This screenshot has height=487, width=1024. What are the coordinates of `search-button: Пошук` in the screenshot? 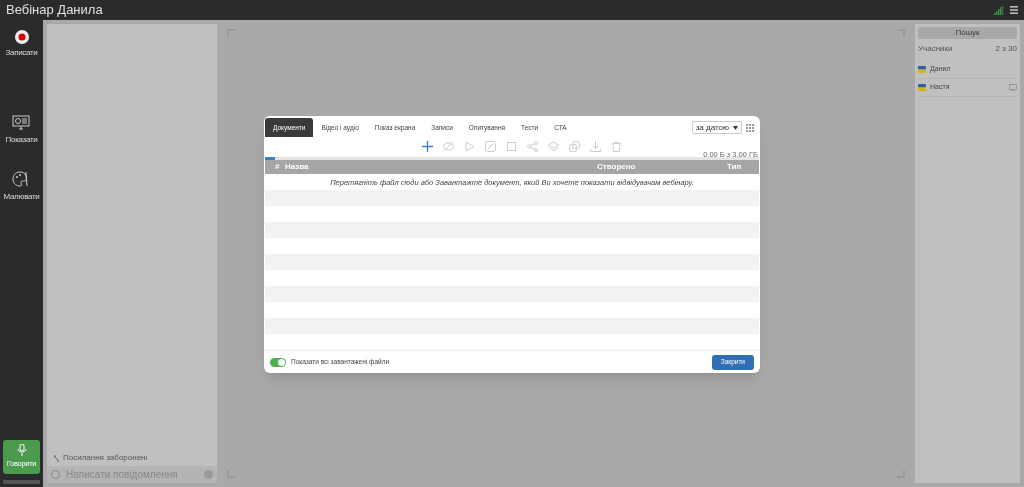 It's located at (967, 33).